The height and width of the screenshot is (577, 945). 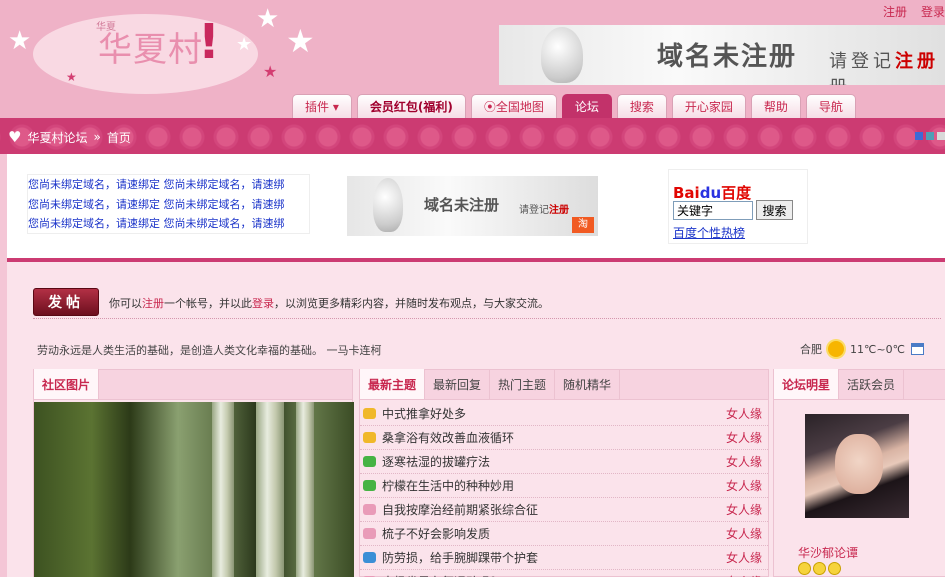 I want to click on calendar-icon, so click(x=917, y=349).